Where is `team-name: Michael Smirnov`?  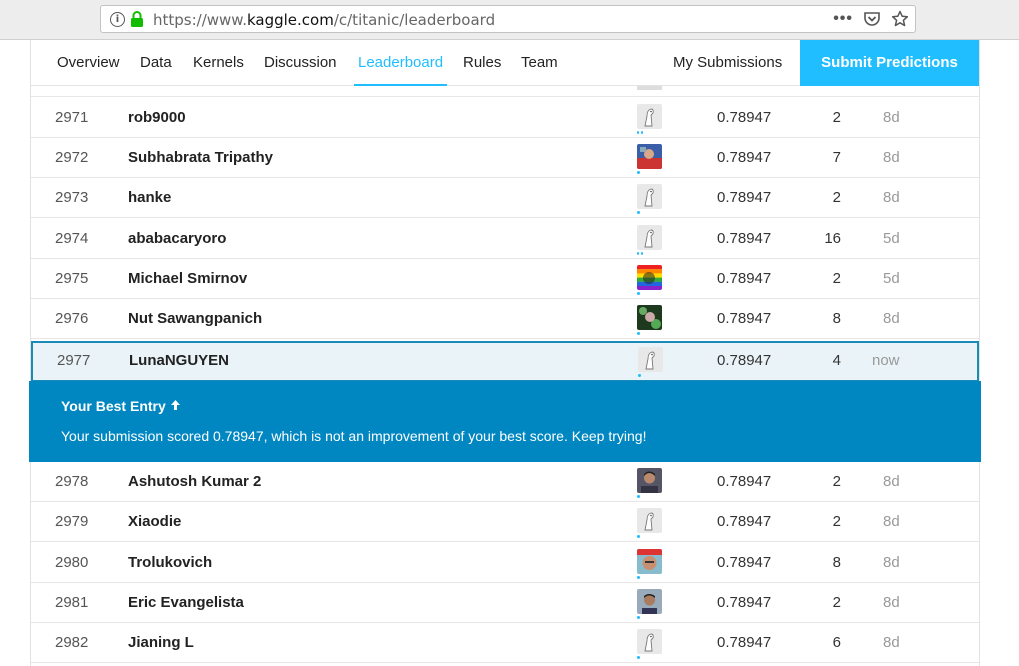 team-name: Michael Smirnov is located at coordinates (187, 279).